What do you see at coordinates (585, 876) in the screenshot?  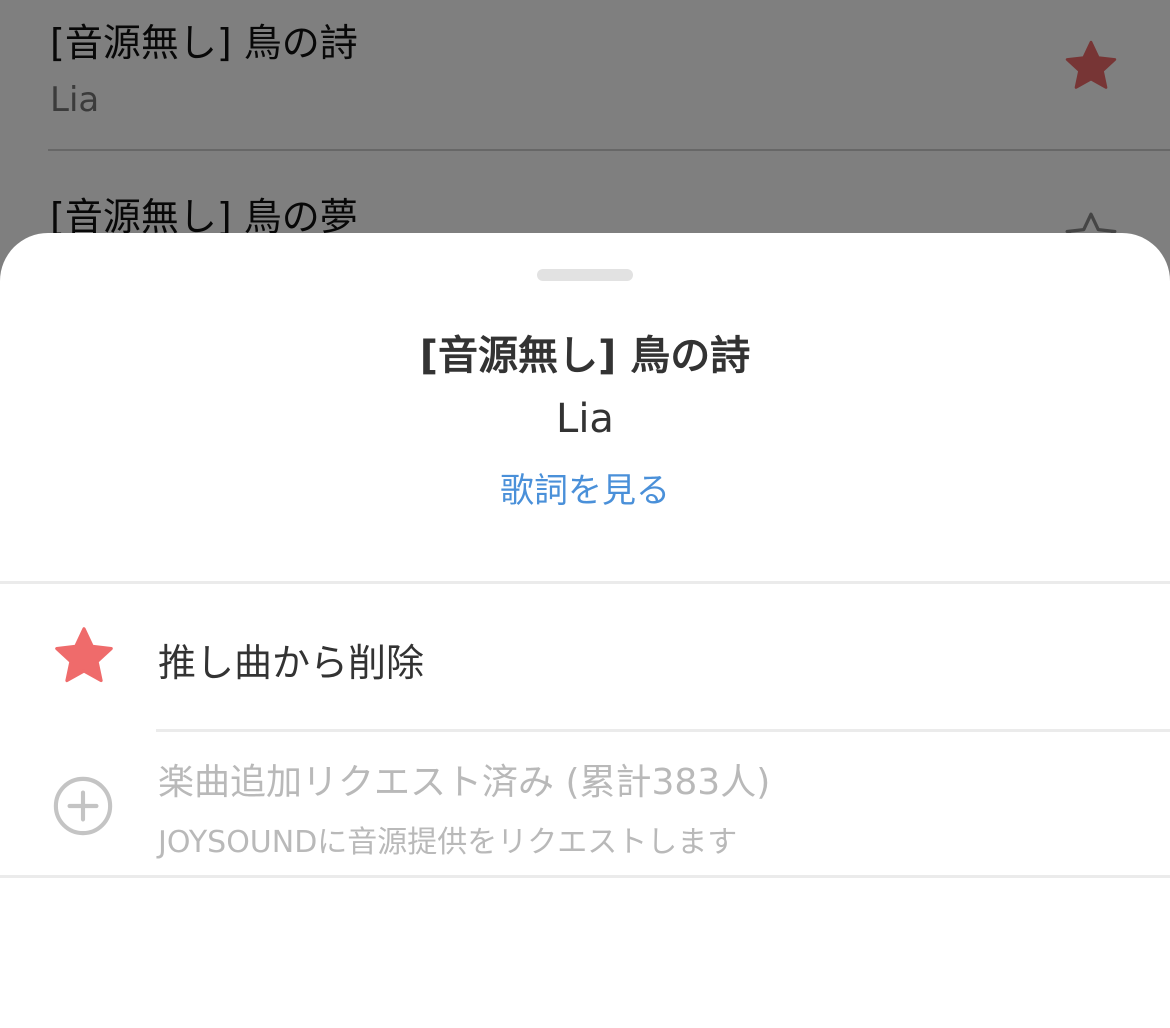 I see `section-divider` at bounding box center [585, 876].